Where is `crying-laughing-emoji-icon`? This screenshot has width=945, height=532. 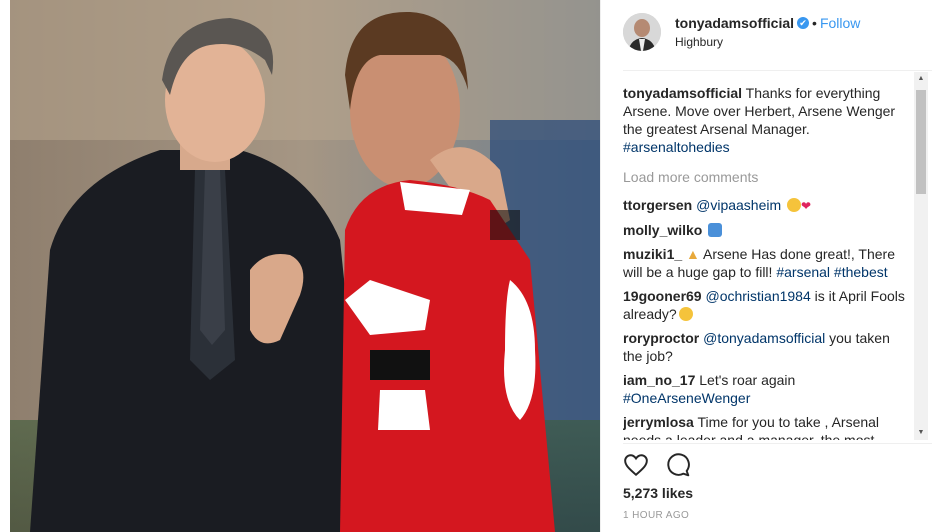
crying-laughing-emoji-icon is located at coordinates (794, 205).